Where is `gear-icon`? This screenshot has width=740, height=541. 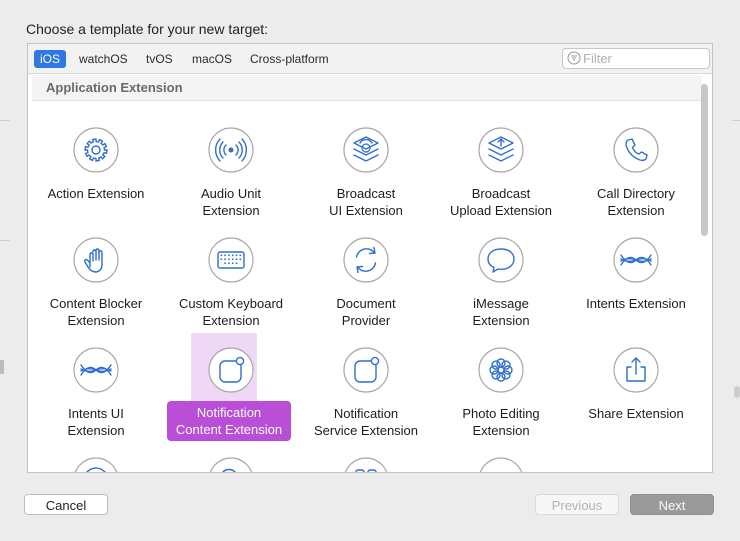
gear-icon is located at coordinates (96, 150).